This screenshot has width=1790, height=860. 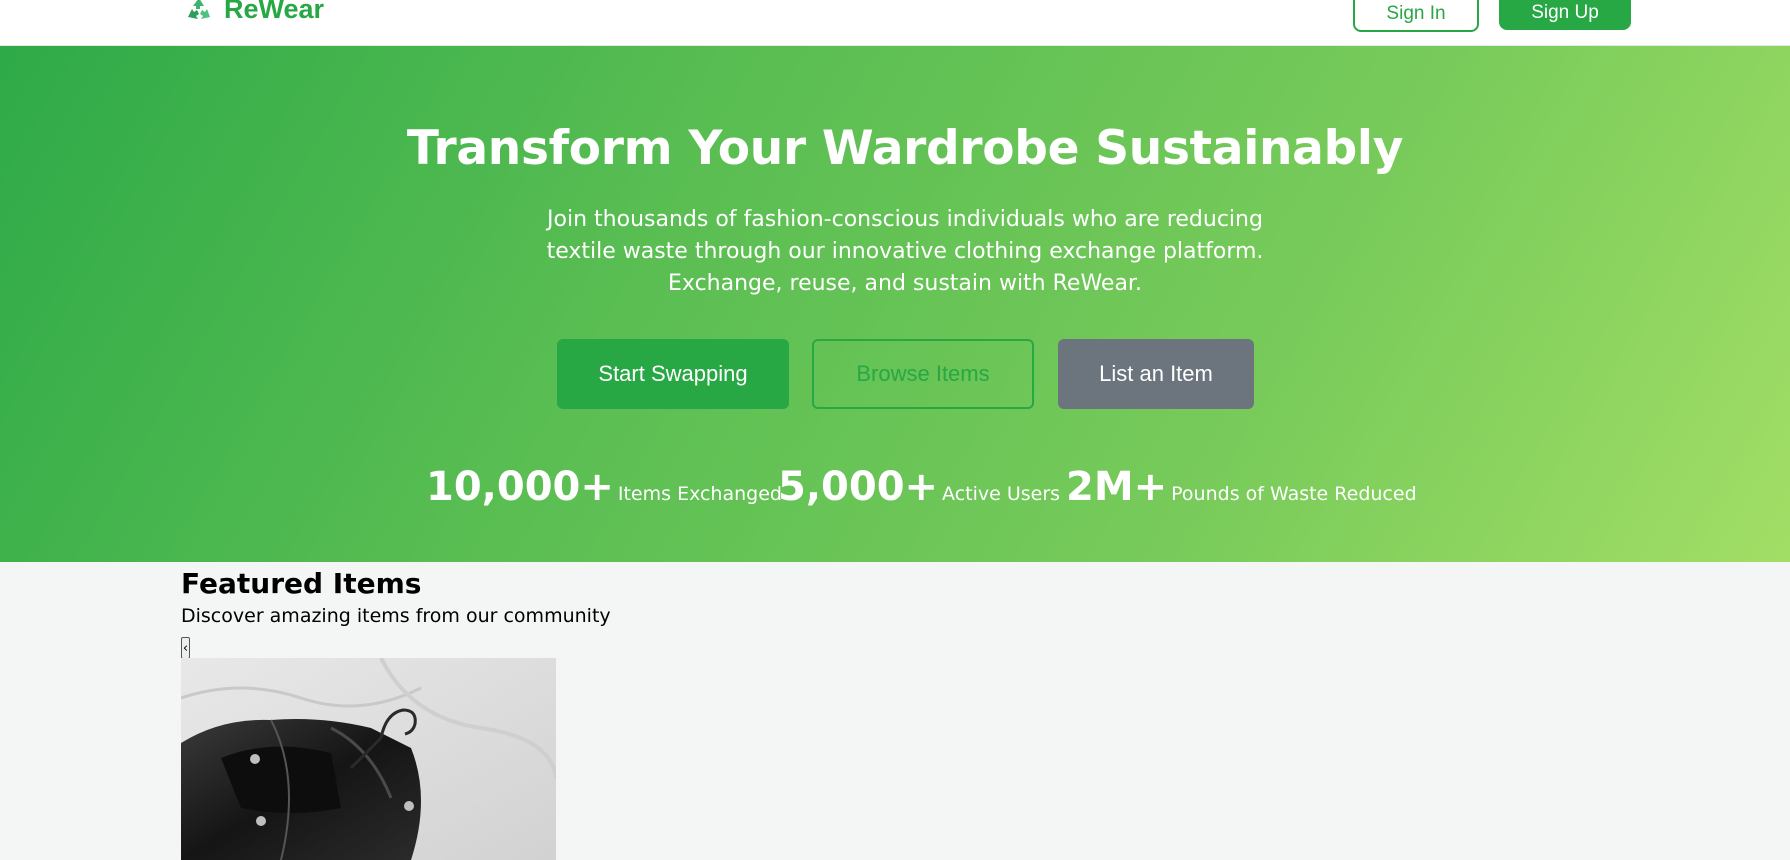 What do you see at coordinates (1117, 487) in the screenshot?
I see `stat-value: 2M+` at bounding box center [1117, 487].